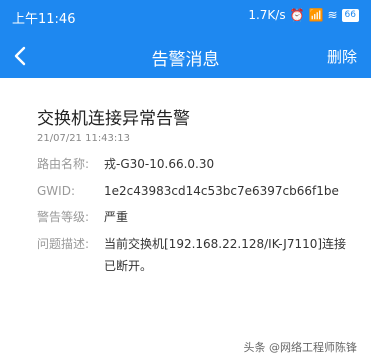  I want to click on signal-icon: 📶, so click(316, 15).